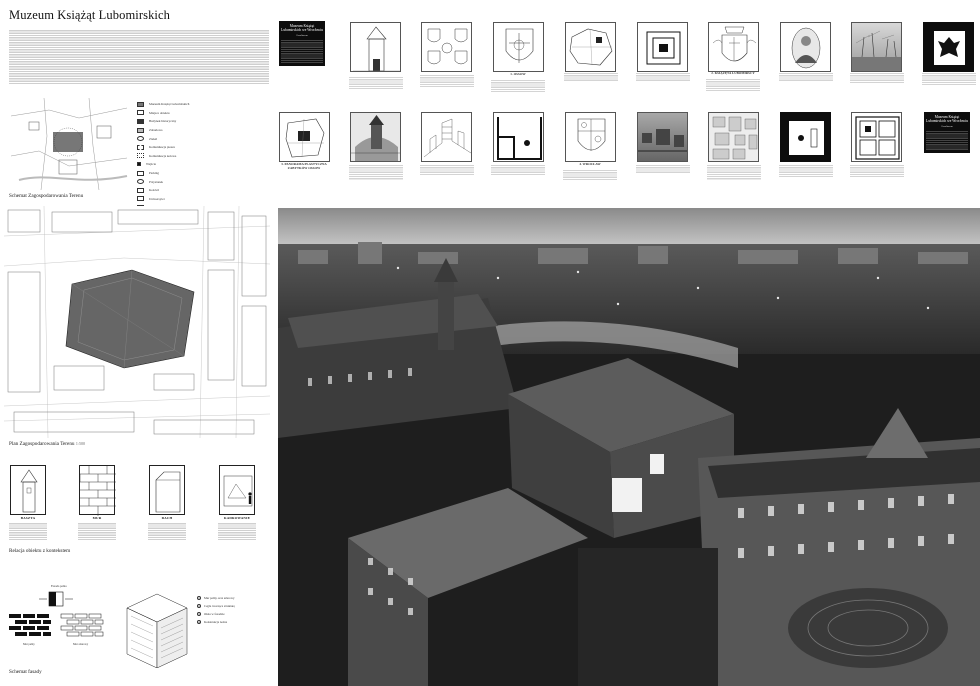  I want to click on tile-crest-lubomirscy, so click(733, 47).